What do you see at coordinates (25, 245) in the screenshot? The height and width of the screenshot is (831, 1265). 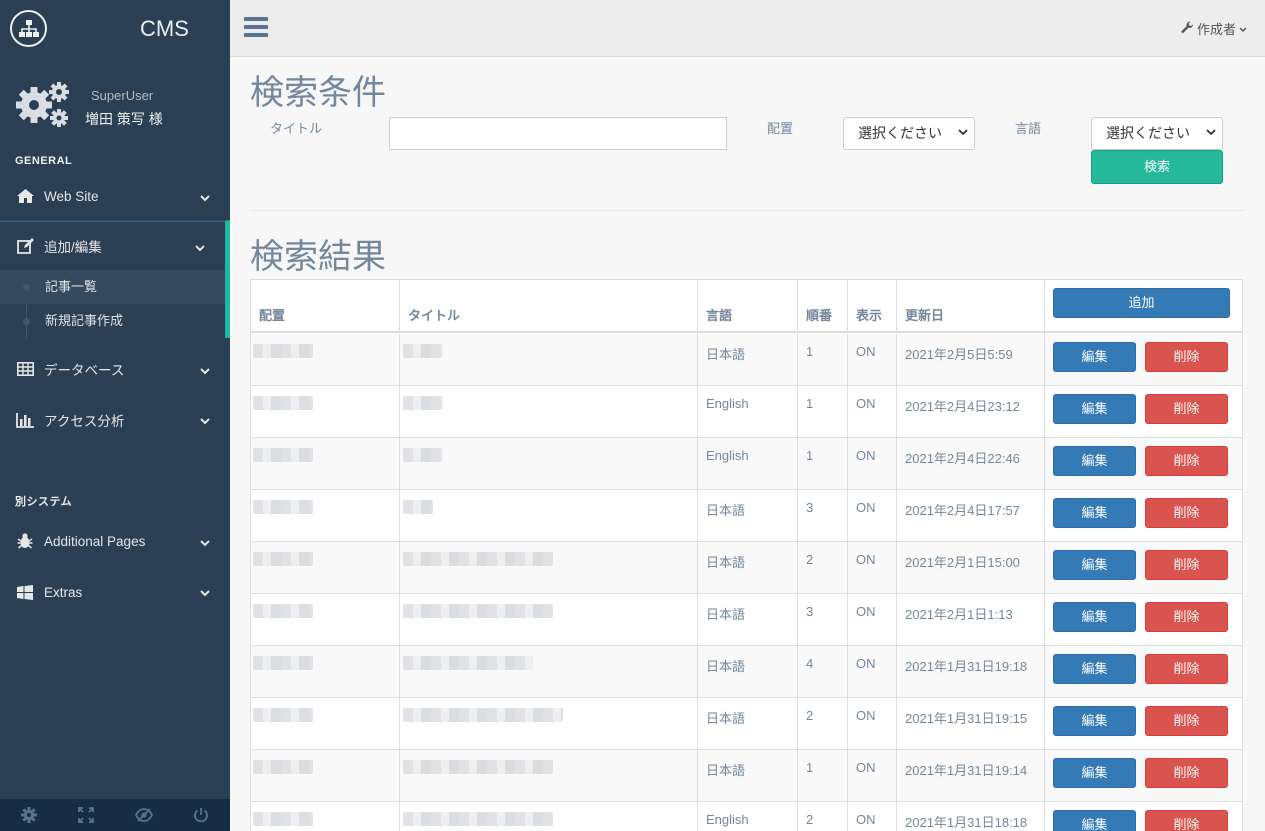 I see `edit-icon` at bounding box center [25, 245].